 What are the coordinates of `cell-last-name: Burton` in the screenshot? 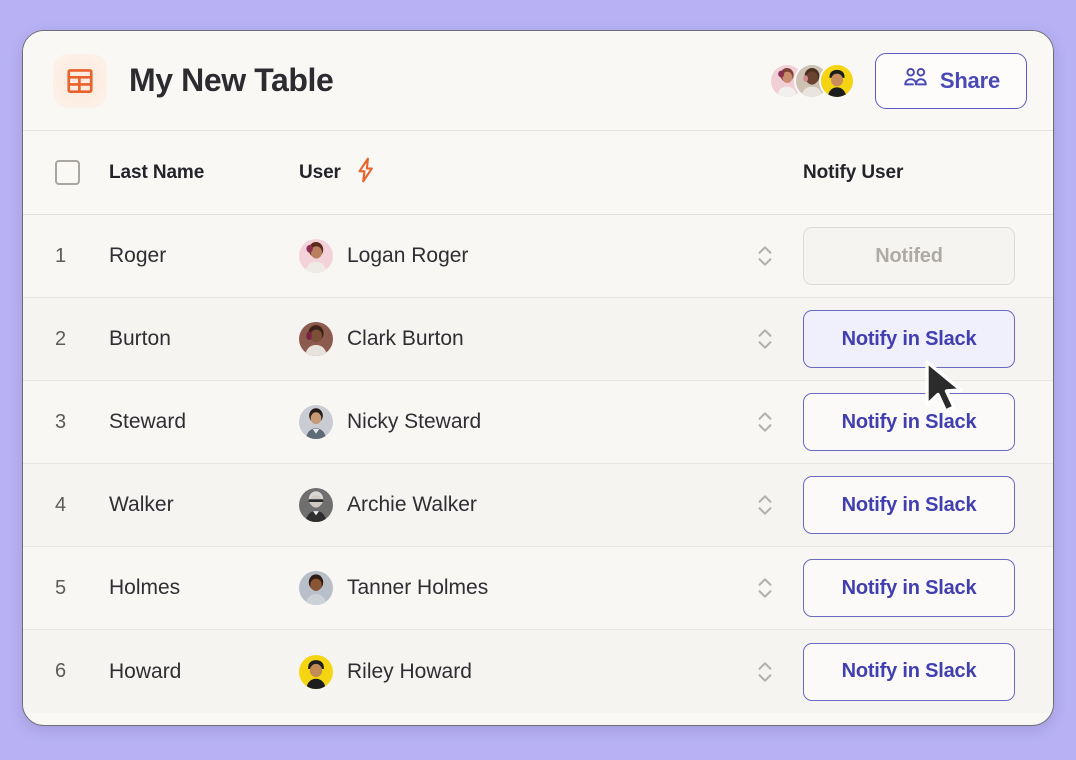 It's located at (204, 339).